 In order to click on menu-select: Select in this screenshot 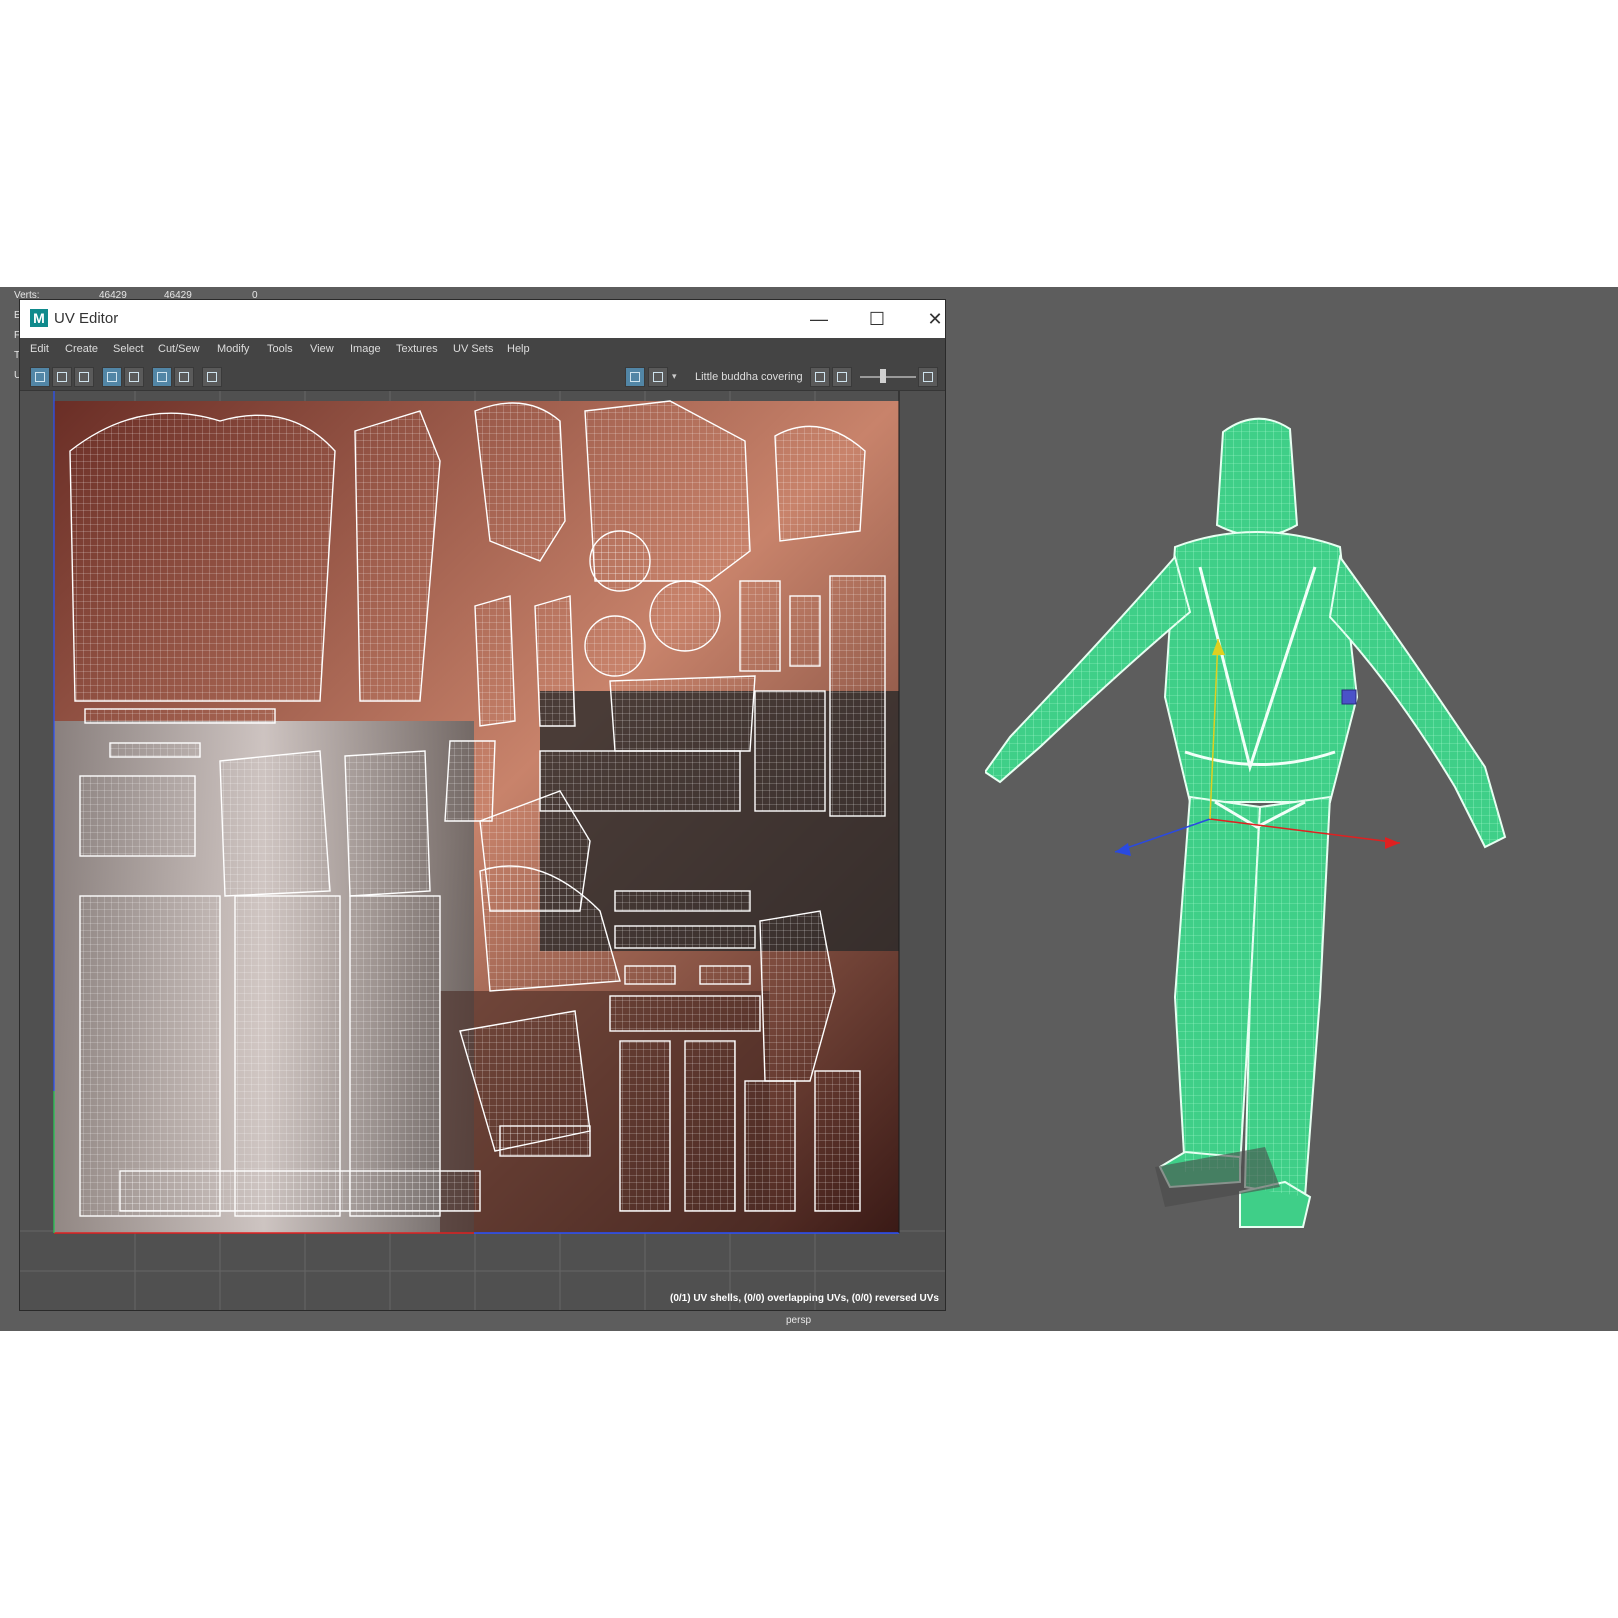, I will do `click(128, 349)`.